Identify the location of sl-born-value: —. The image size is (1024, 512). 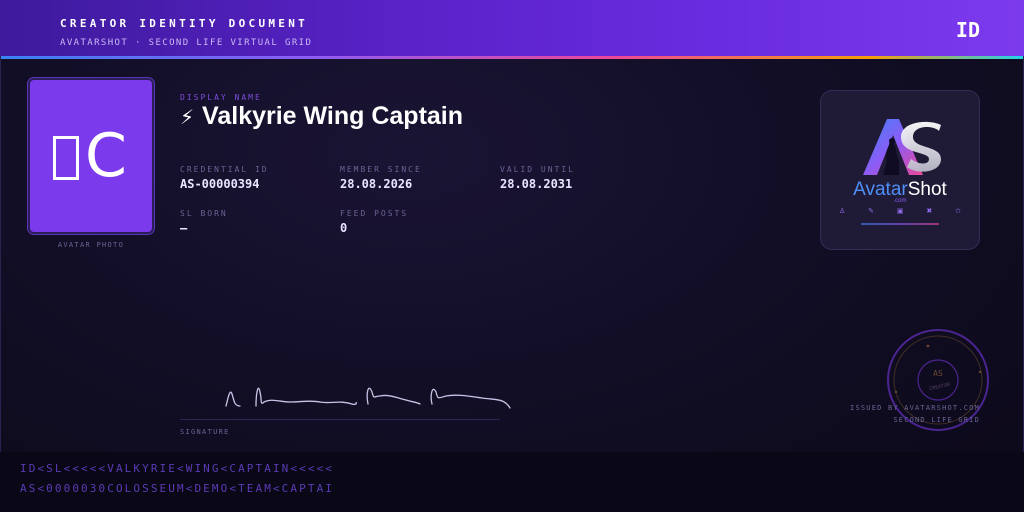
(184, 228).